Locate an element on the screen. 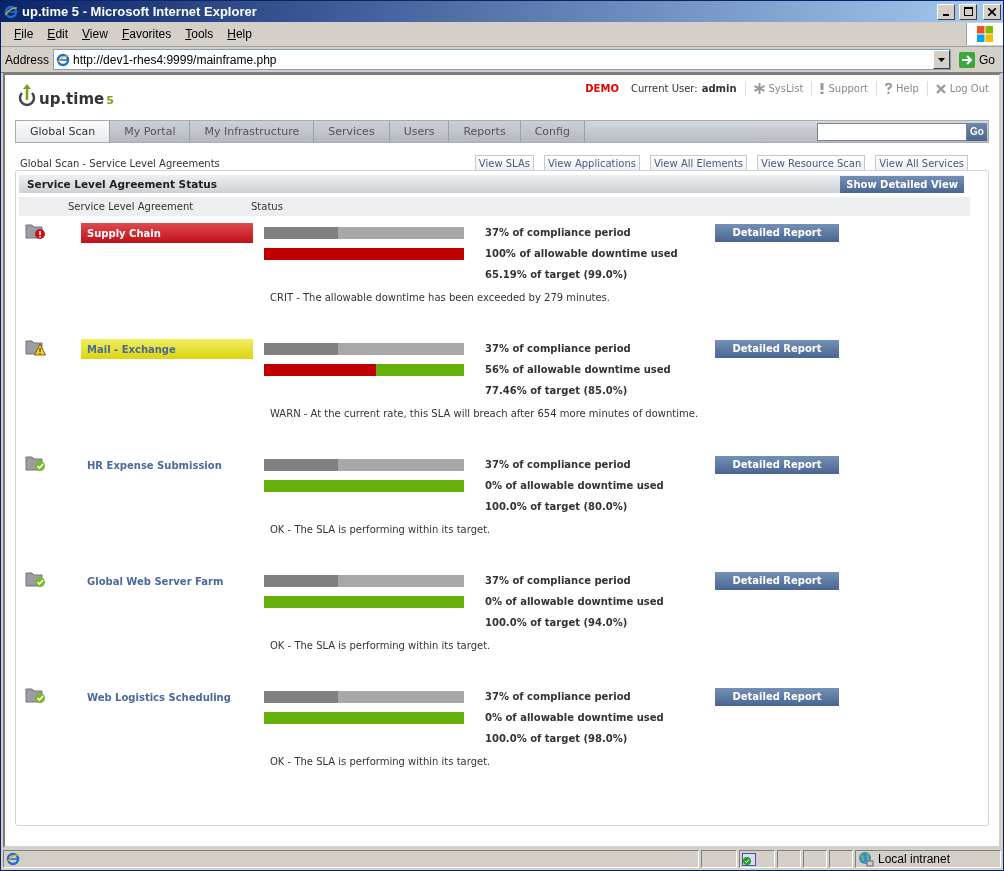 The image size is (1004, 871). menu-item: File is located at coordinates (24, 34).